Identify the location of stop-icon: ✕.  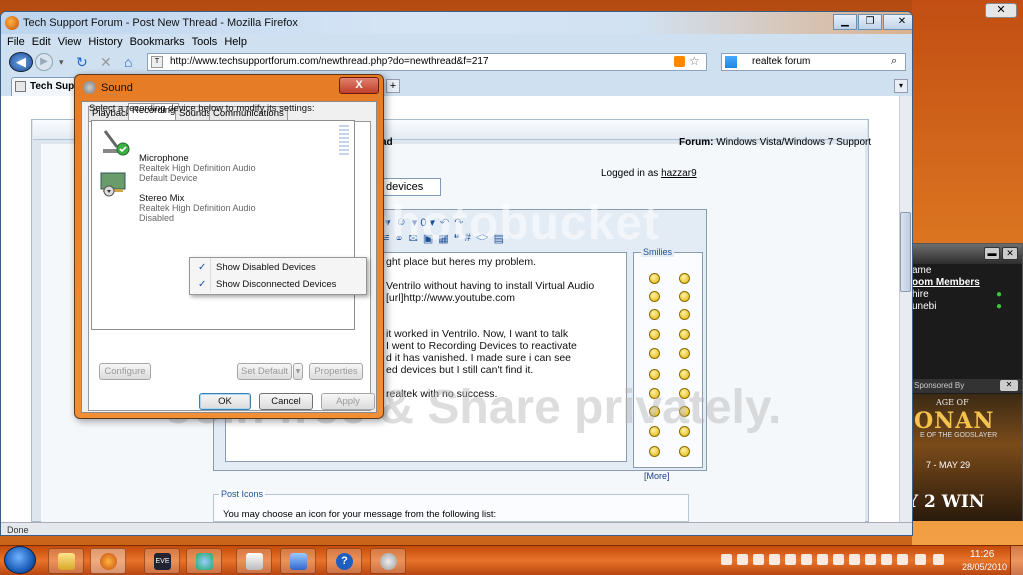
(106, 62).